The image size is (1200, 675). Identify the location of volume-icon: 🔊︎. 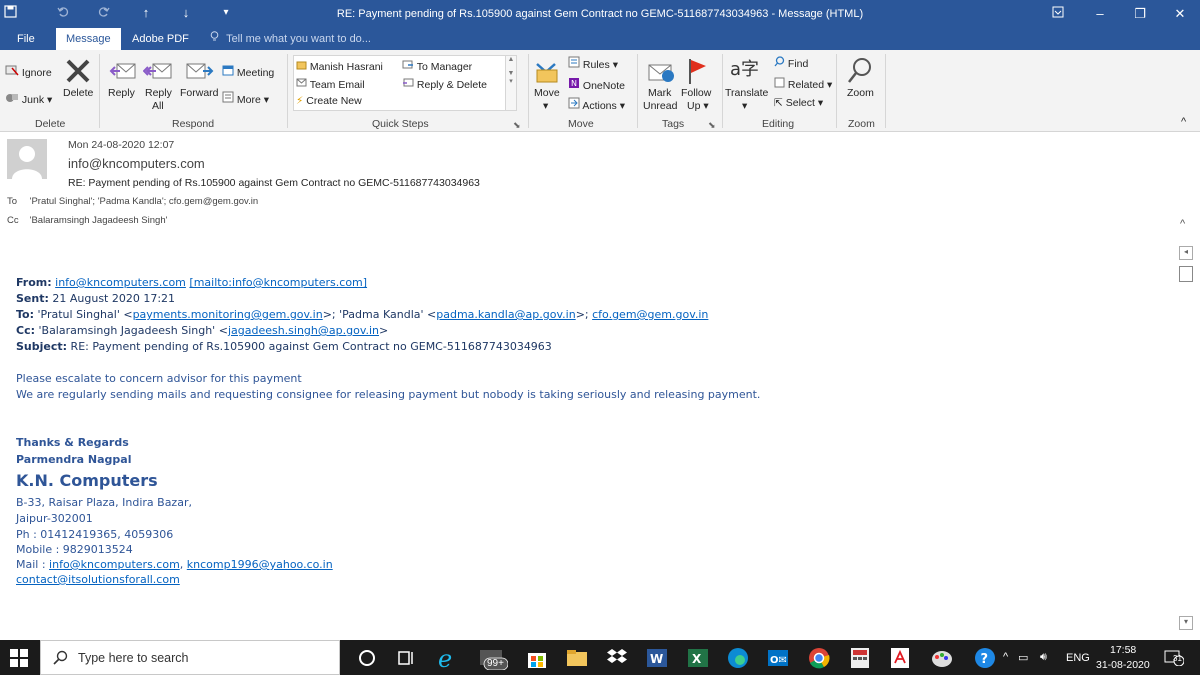
(1043, 657).